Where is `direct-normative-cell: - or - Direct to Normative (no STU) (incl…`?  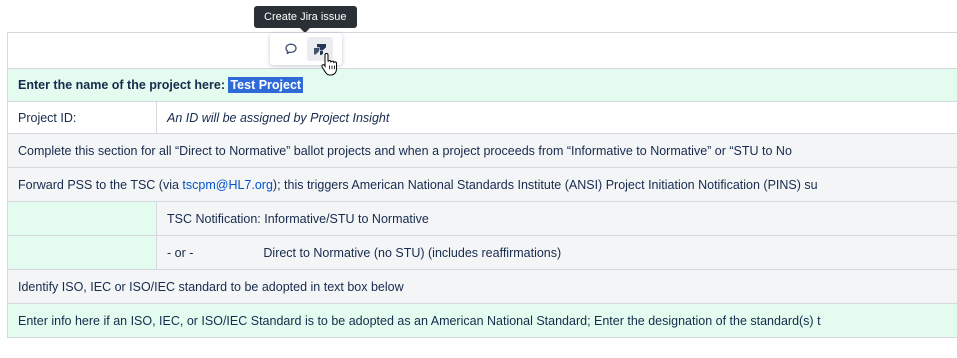 direct-normative-cell: - or - Direct to Normative (no STU) (incl… is located at coordinates (556, 252).